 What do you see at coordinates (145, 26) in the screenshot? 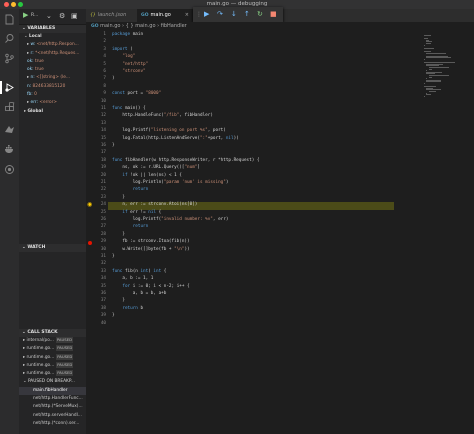
I see `breadcrumb-package: main.go` at bounding box center [145, 26].